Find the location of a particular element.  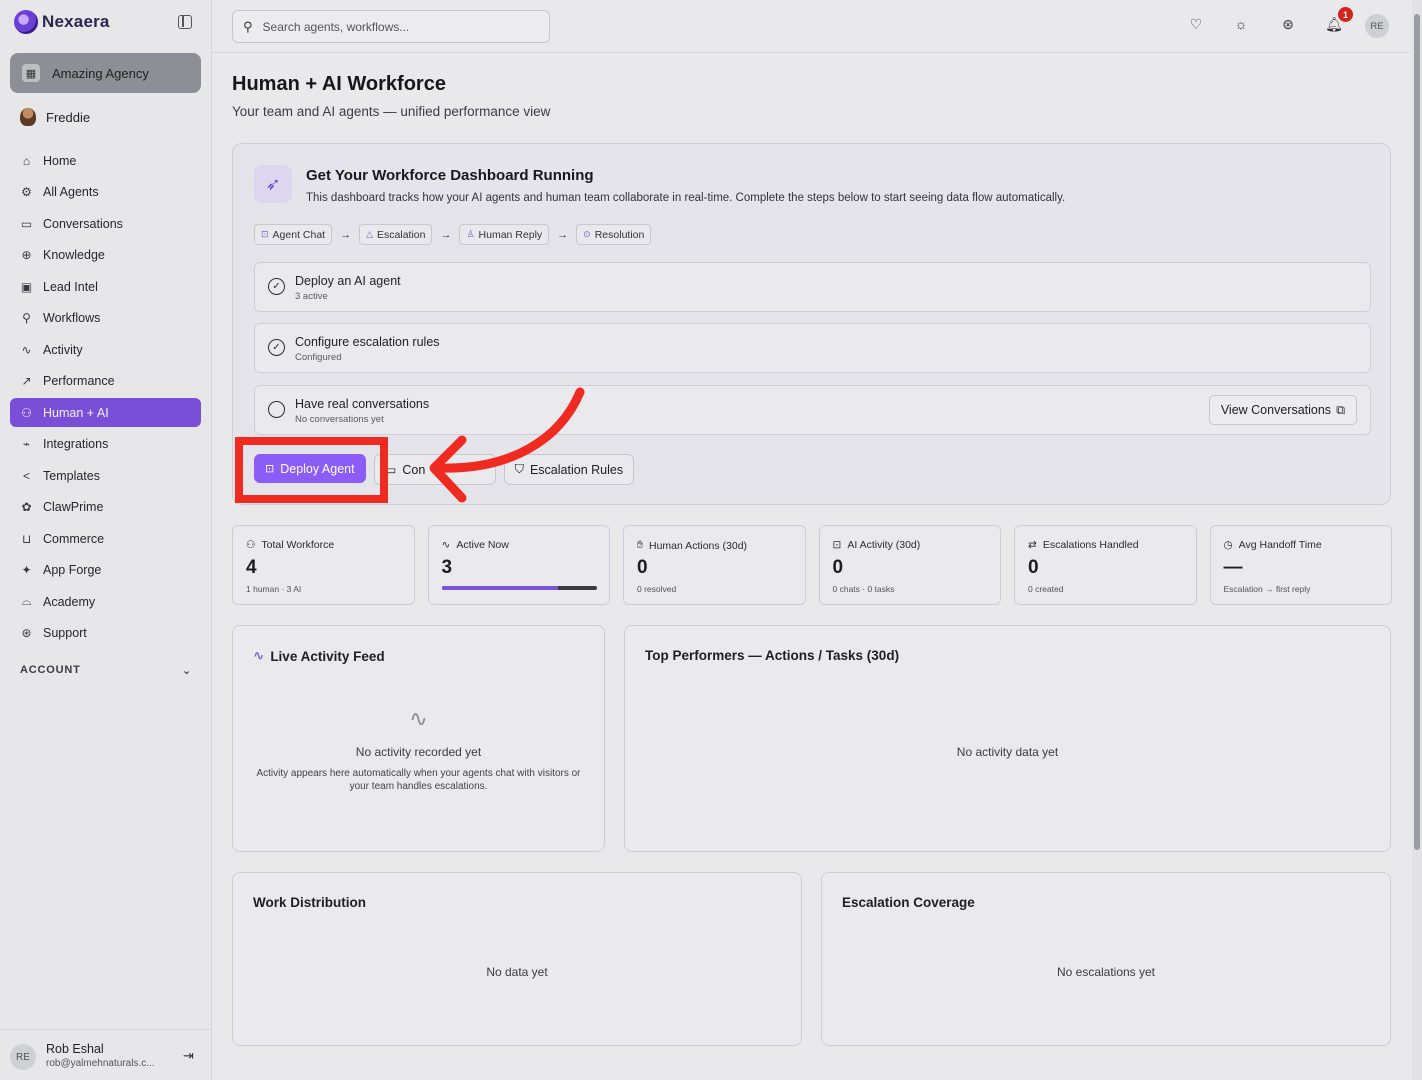

scrollbar is located at coordinates (1417, 540).